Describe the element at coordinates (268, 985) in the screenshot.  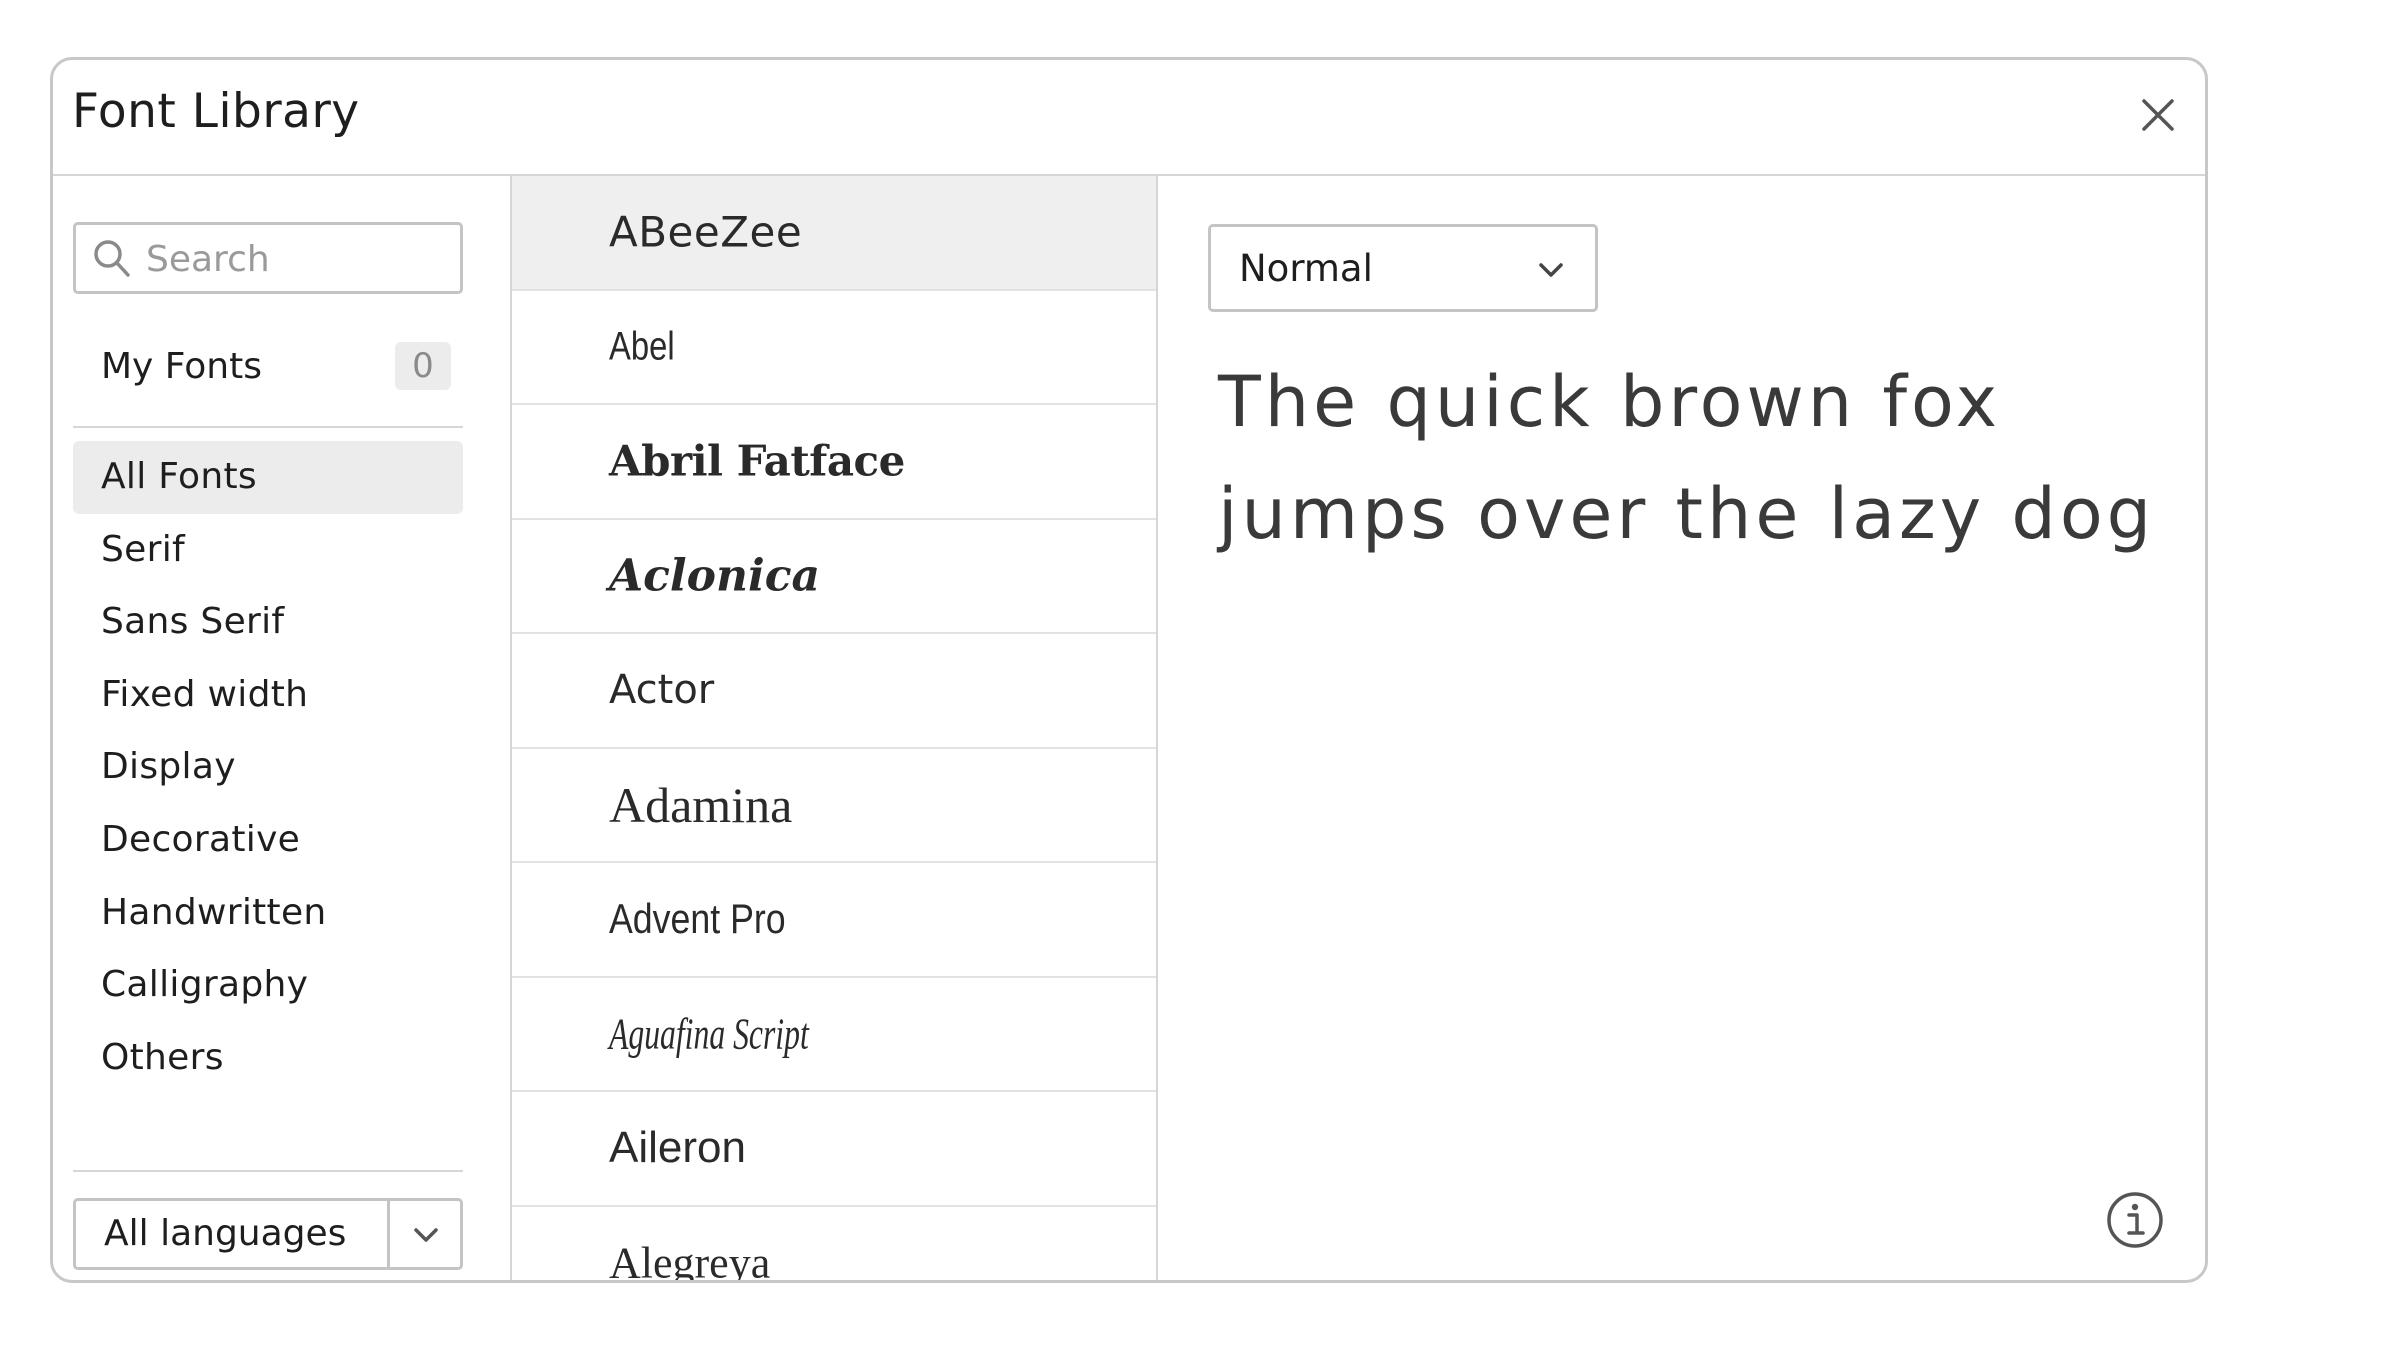
I see `category-calligraphy: Calligraphy` at that location.